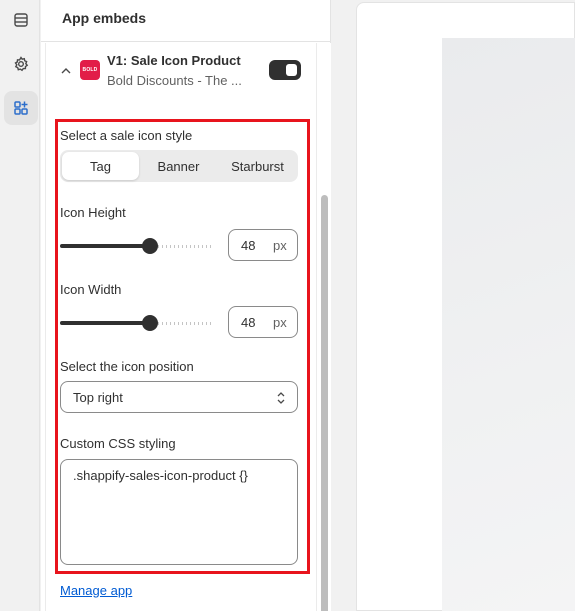  What do you see at coordinates (93, 212) in the screenshot?
I see `height-label: Icon Height` at bounding box center [93, 212].